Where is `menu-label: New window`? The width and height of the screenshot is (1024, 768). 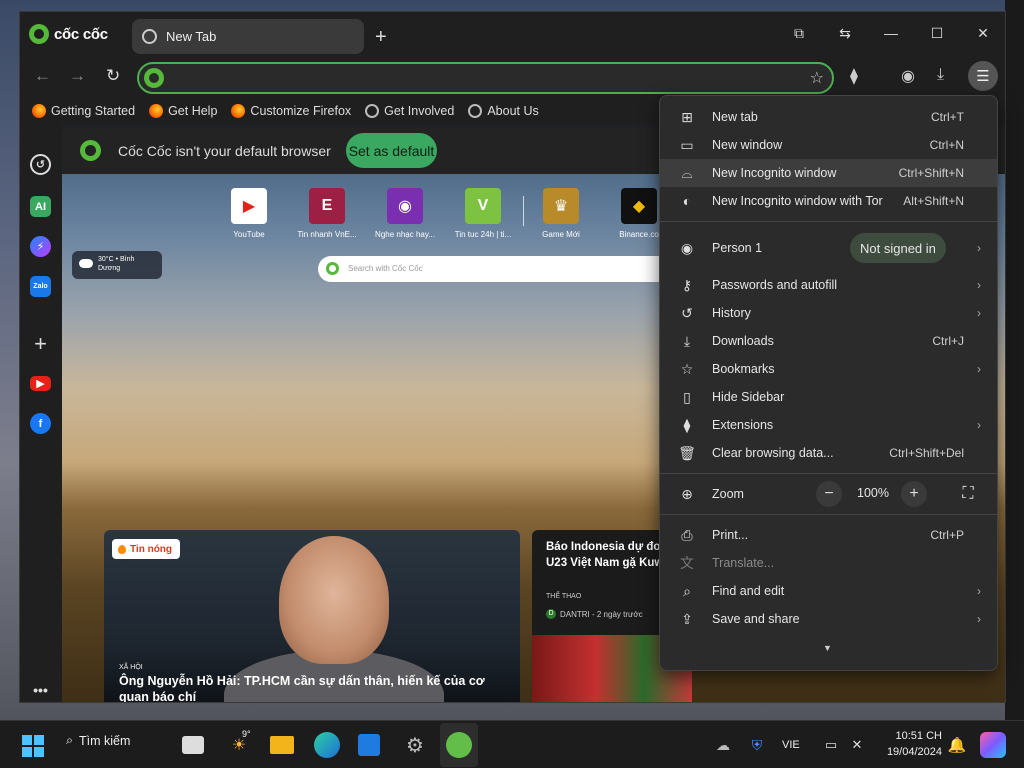
menu-label: New window is located at coordinates (747, 145).